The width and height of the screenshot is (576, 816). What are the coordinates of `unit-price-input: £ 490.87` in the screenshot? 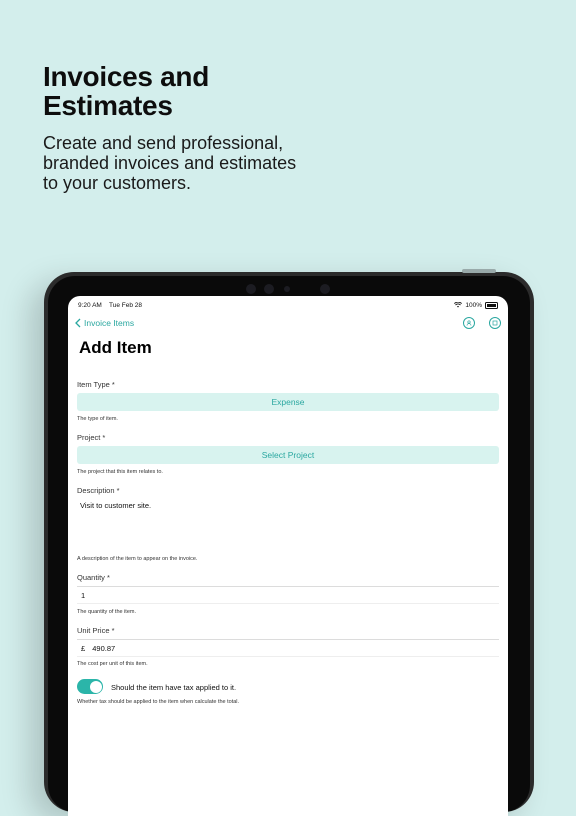 It's located at (288, 648).